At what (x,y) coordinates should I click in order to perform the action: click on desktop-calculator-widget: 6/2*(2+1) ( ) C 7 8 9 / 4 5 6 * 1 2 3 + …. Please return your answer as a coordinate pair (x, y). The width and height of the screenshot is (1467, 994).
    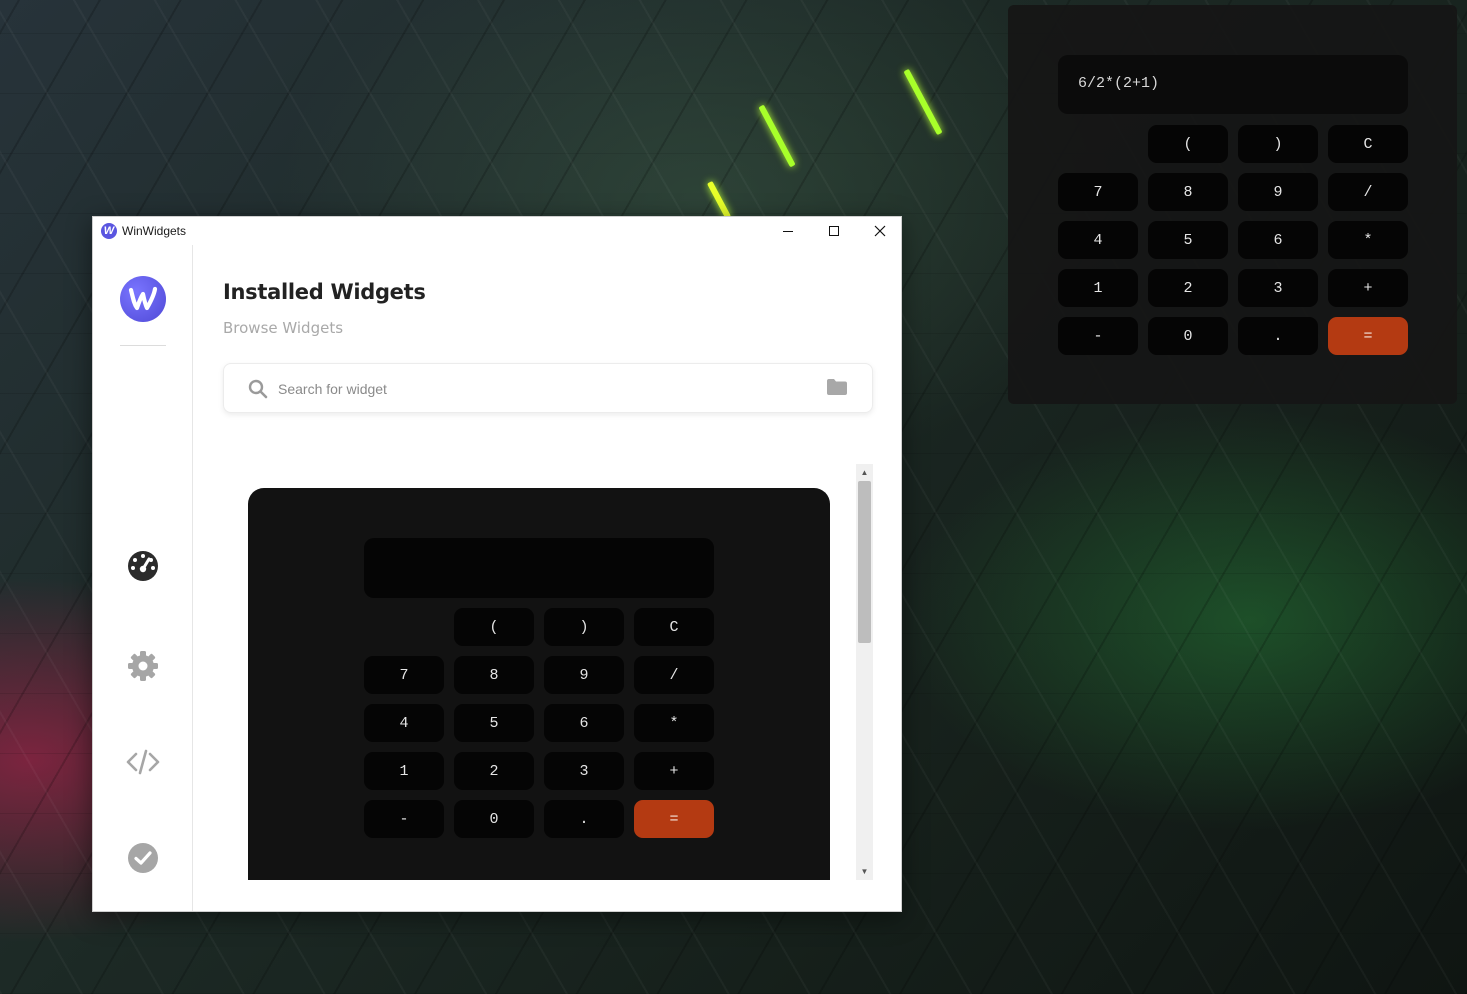
    Looking at the image, I should click on (1232, 204).